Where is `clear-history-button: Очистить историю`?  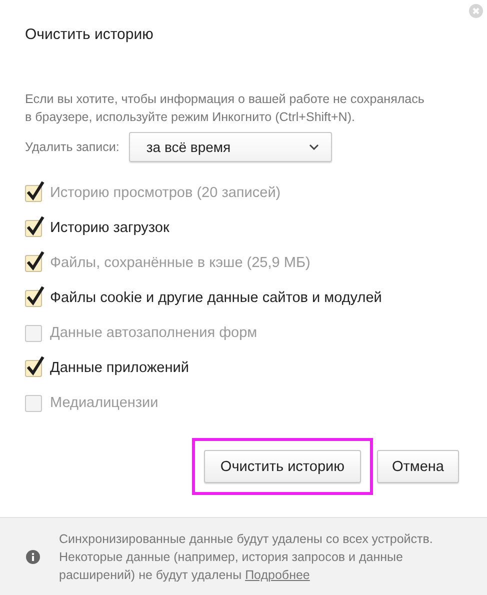 clear-history-button: Очистить историю is located at coordinates (282, 466).